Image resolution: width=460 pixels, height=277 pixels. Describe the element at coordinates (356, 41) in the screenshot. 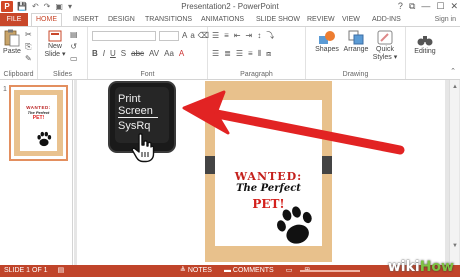

I see `arrange-button: Arrange` at that location.